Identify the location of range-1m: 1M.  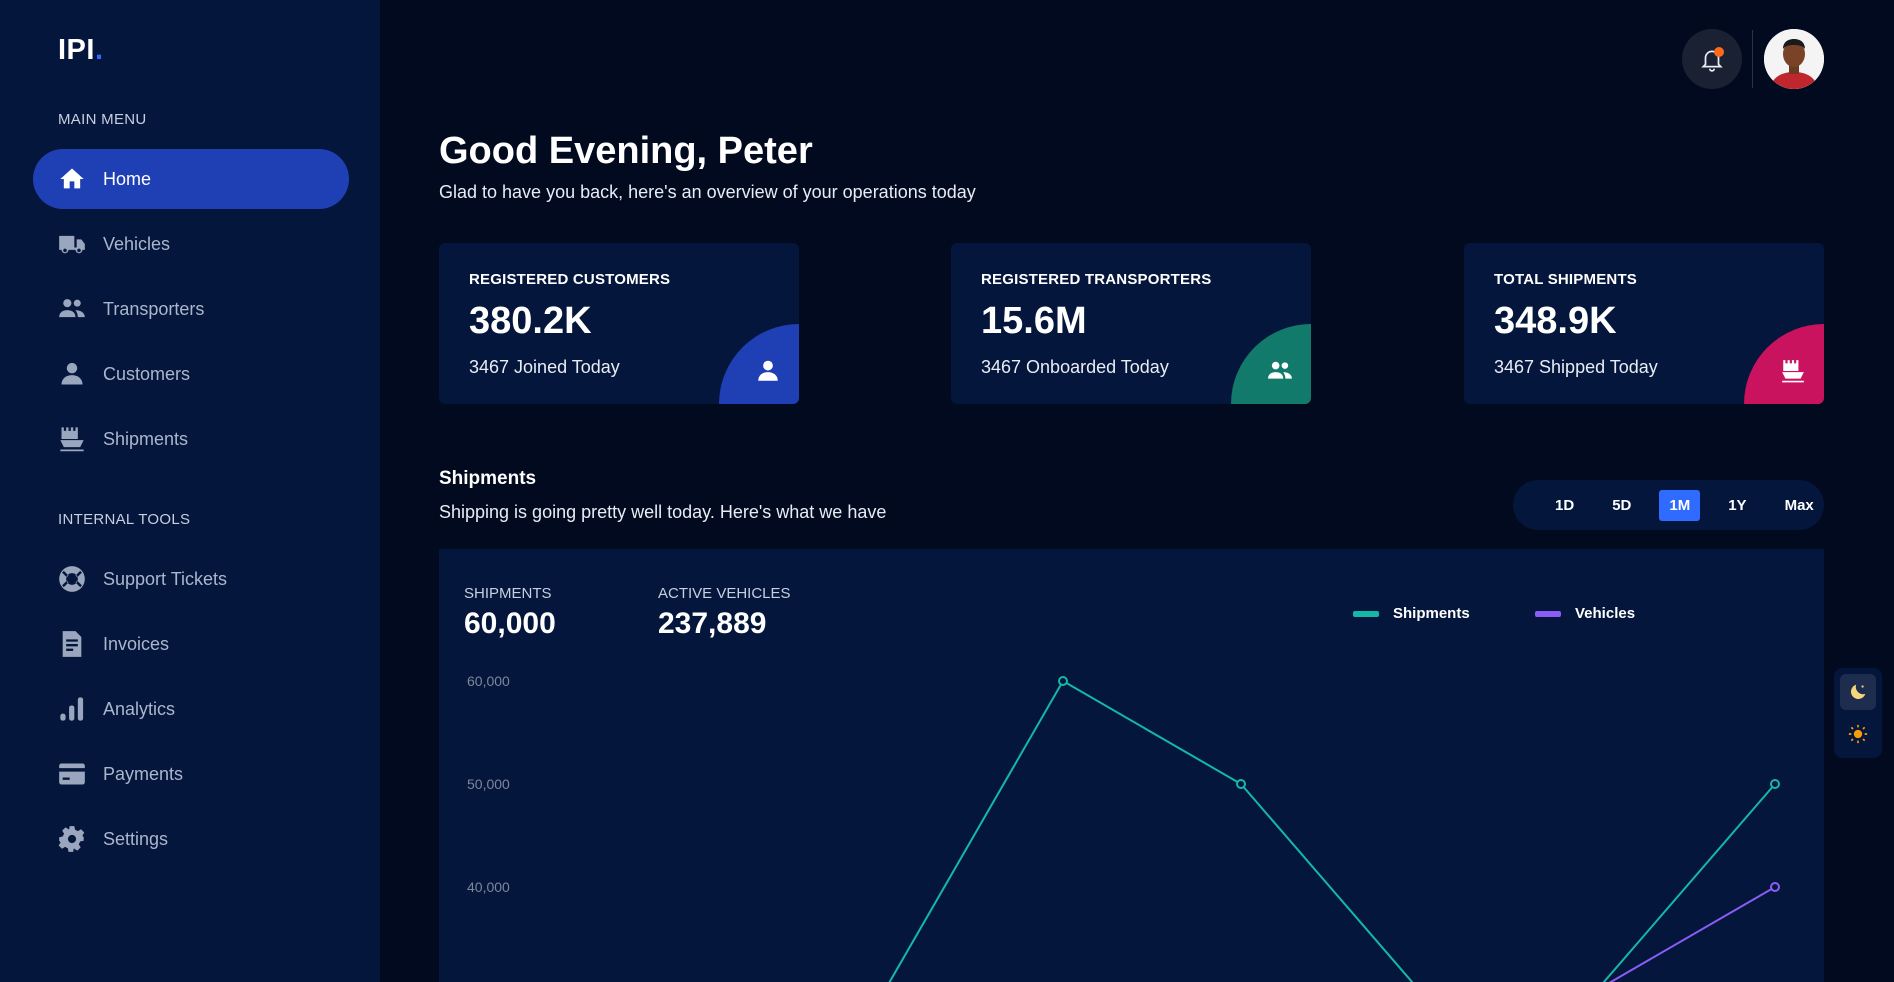
(1680, 505).